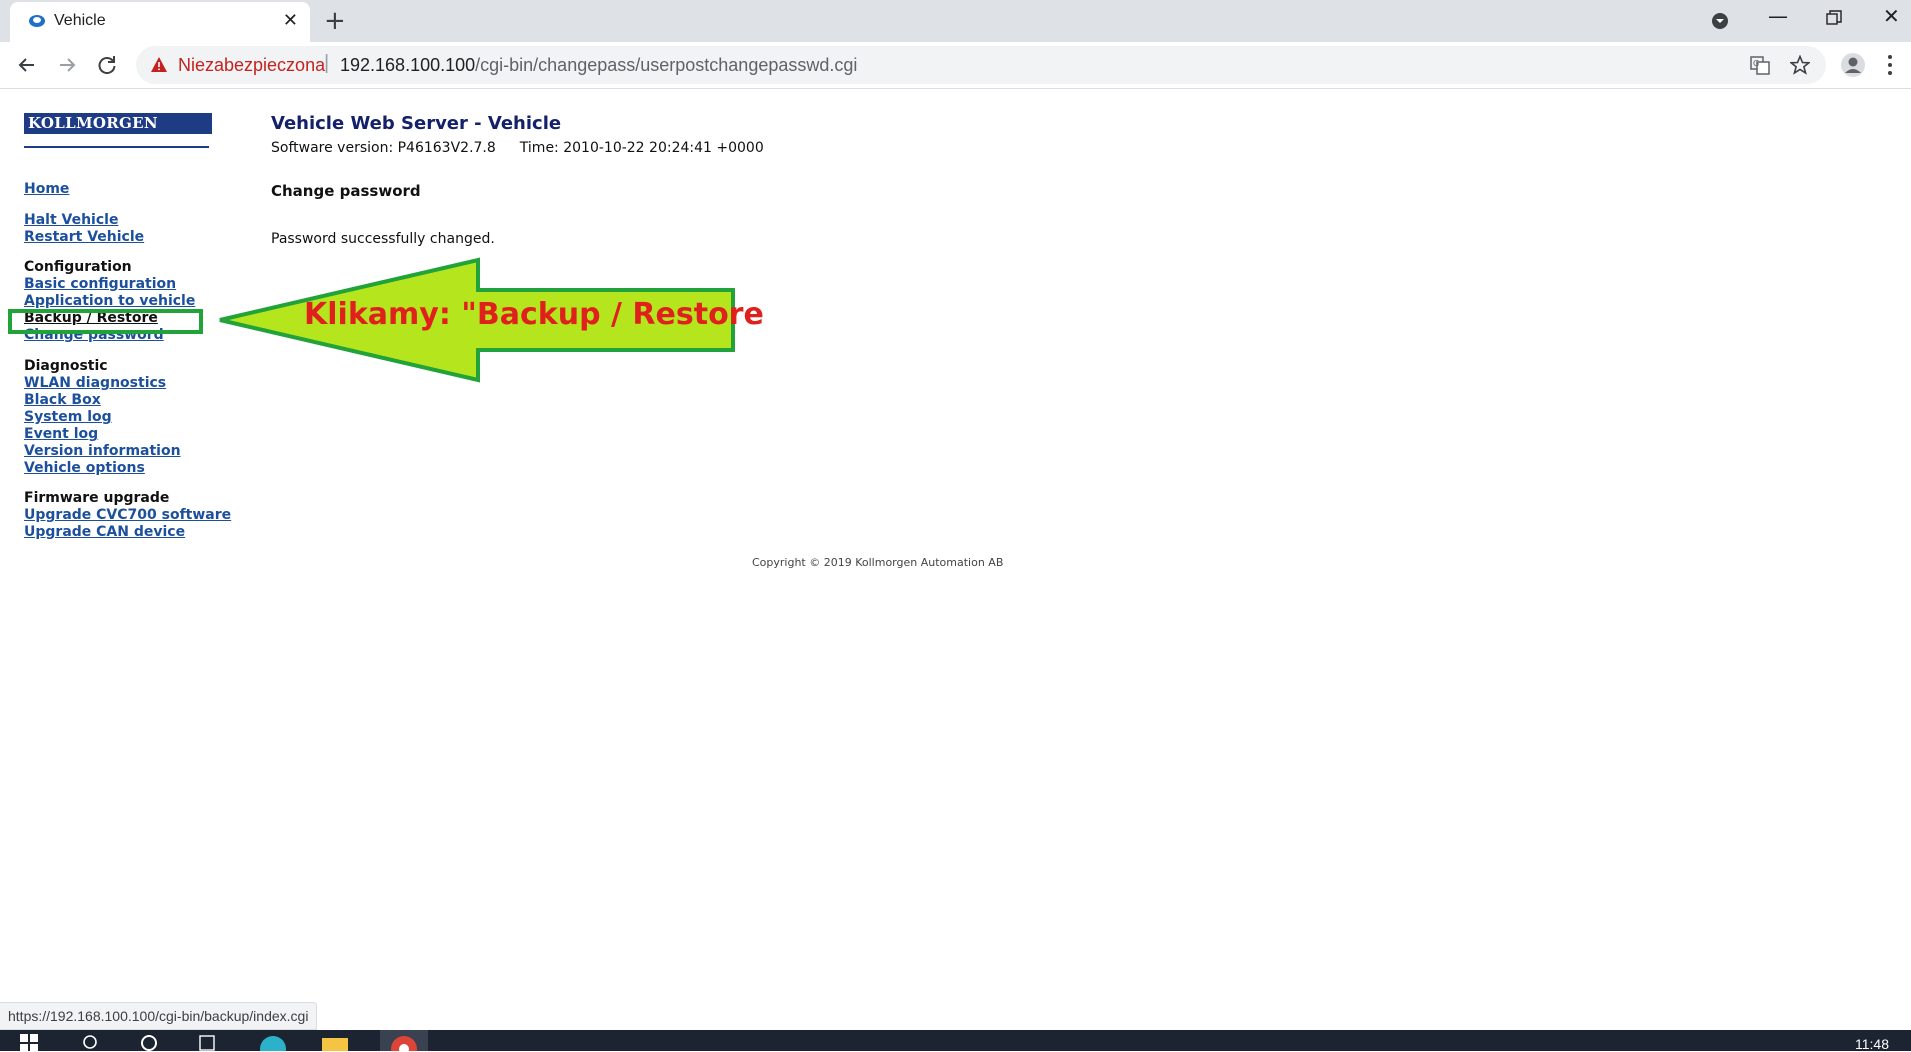  Describe the element at coordinates (346, 191) in the screenshot. I see `section-heading: Change password` at that location.